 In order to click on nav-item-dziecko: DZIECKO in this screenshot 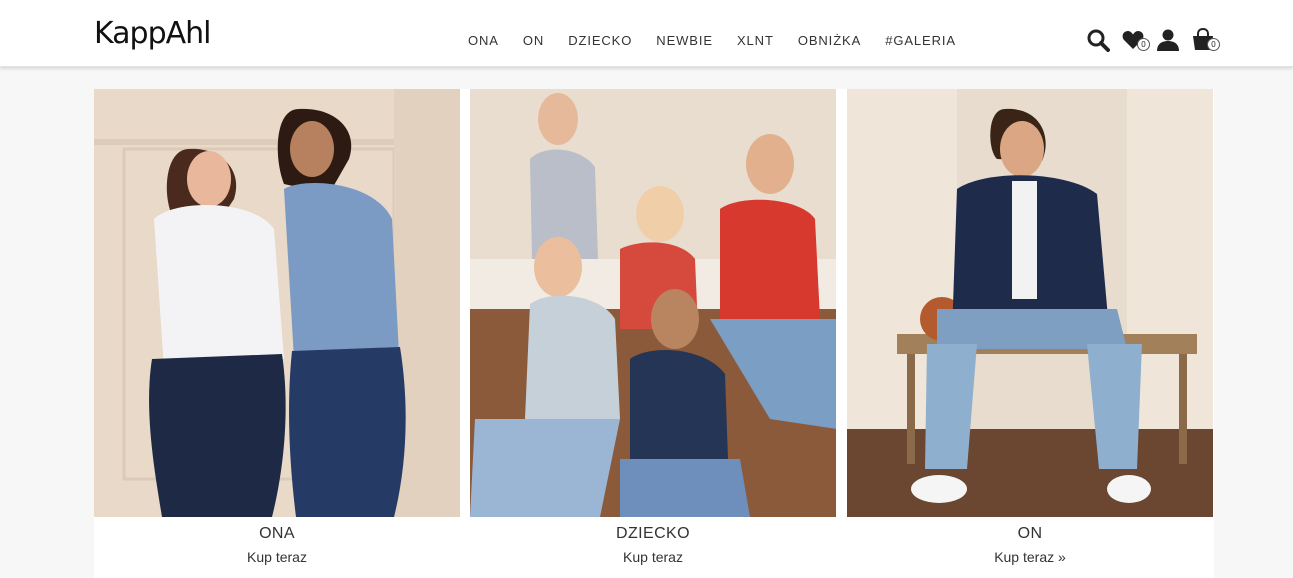, I will do `click(600, 40)`.